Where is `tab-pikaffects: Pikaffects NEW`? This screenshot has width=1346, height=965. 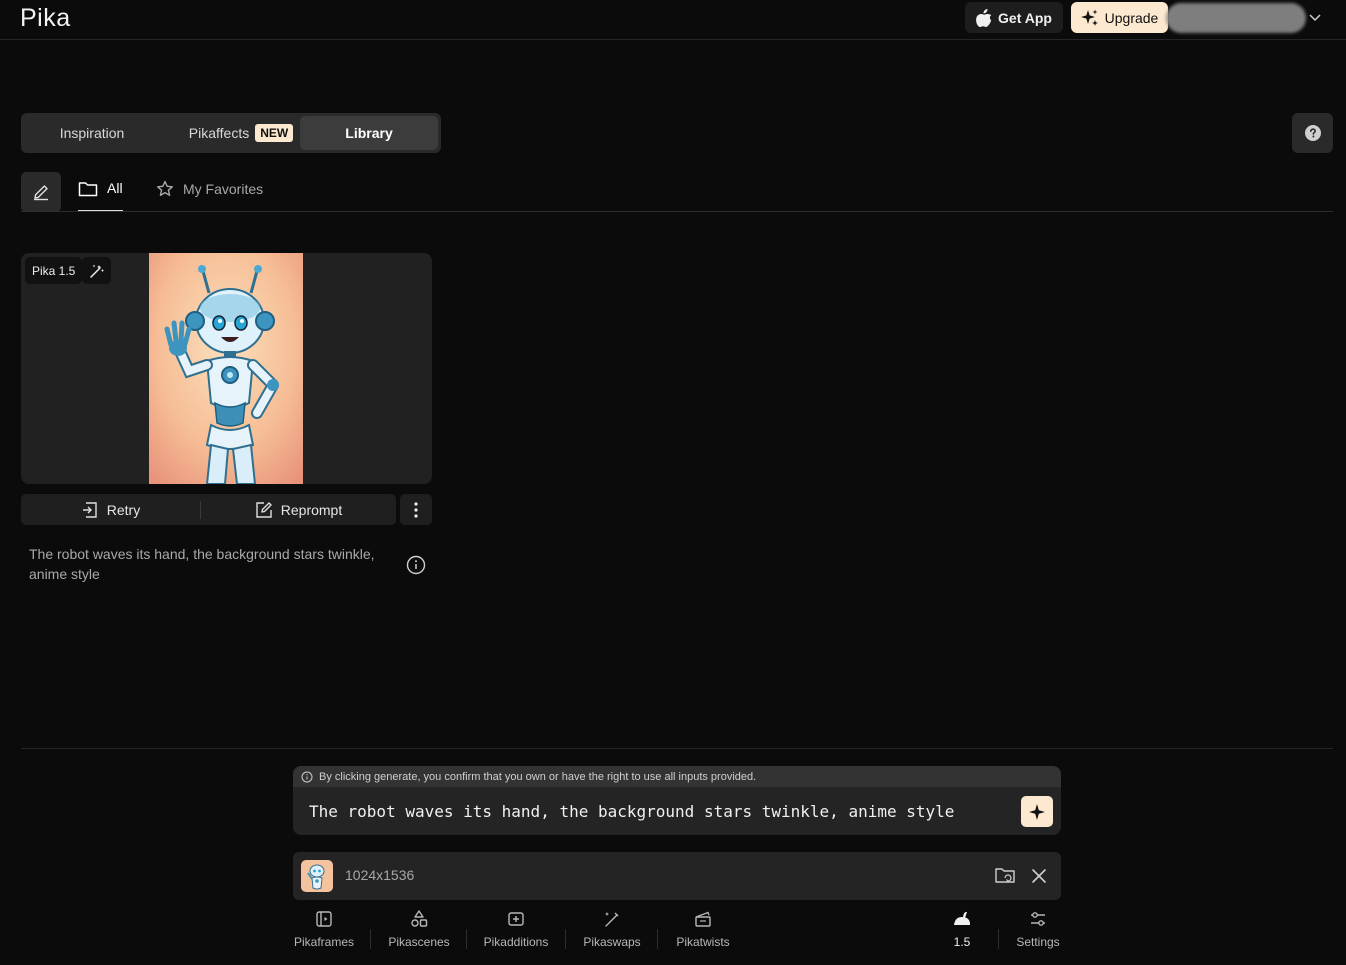
tab-pikaffects: Pikaffects NEW is located at coordinates (241, 133).